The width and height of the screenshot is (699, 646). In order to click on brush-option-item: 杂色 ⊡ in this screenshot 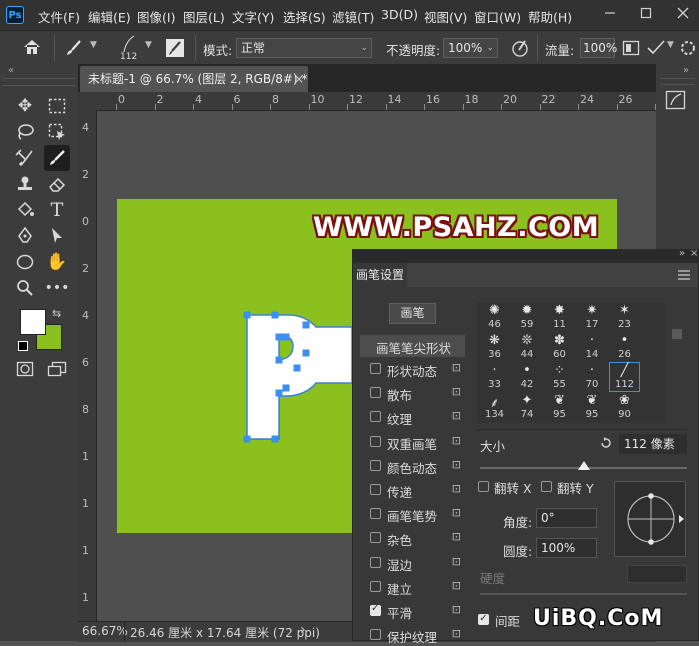, I will do `click(412, 538)`.